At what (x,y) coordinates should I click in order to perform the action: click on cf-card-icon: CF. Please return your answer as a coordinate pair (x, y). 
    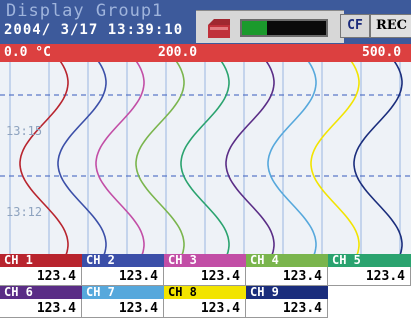
    Looking at the image, I should click on (355, 26).